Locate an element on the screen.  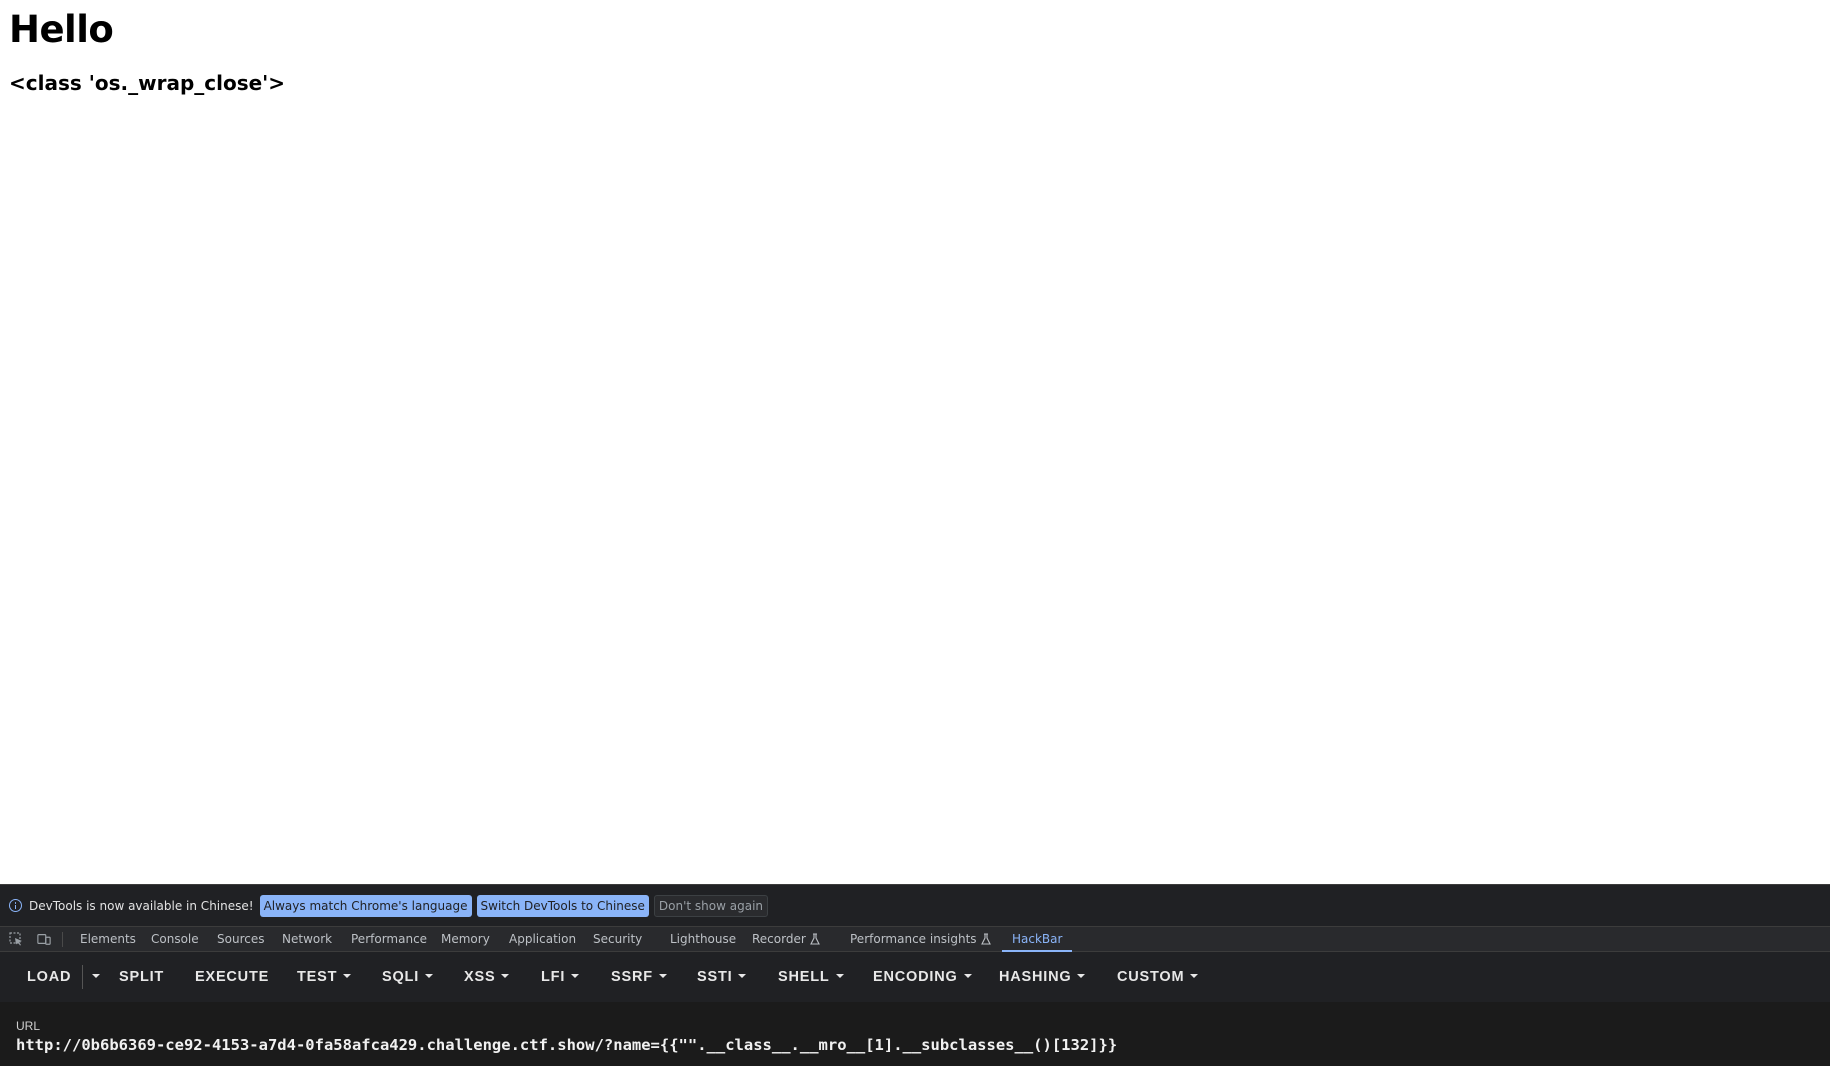
sqli-menu-button: SQLI is located at coordinates (408, 977).